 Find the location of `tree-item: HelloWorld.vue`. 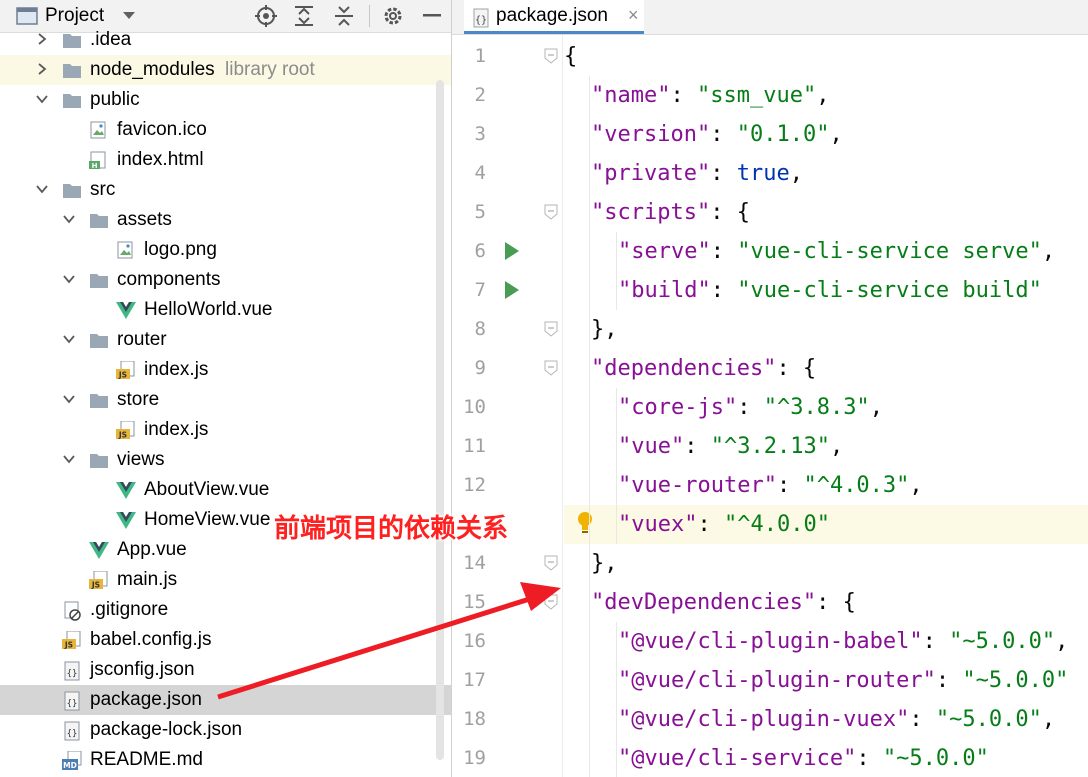

tree-item: HelloWorld.vue is located at coordinates (225, 310).